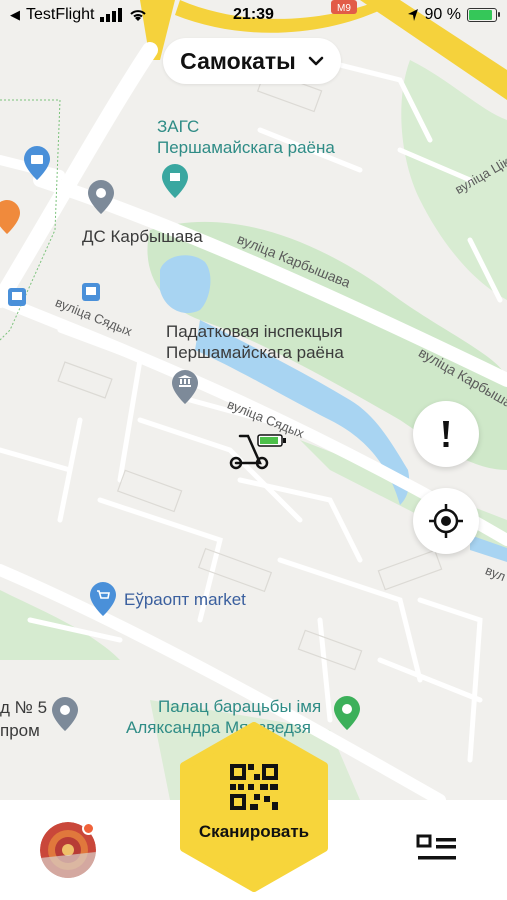 This screenshot has width=507, height=900. What do you see at coordinates (255, 352) in the screenshot?
I see `label-tax-office-district: Першамайскага раёна` at bounding box center [255, 352].